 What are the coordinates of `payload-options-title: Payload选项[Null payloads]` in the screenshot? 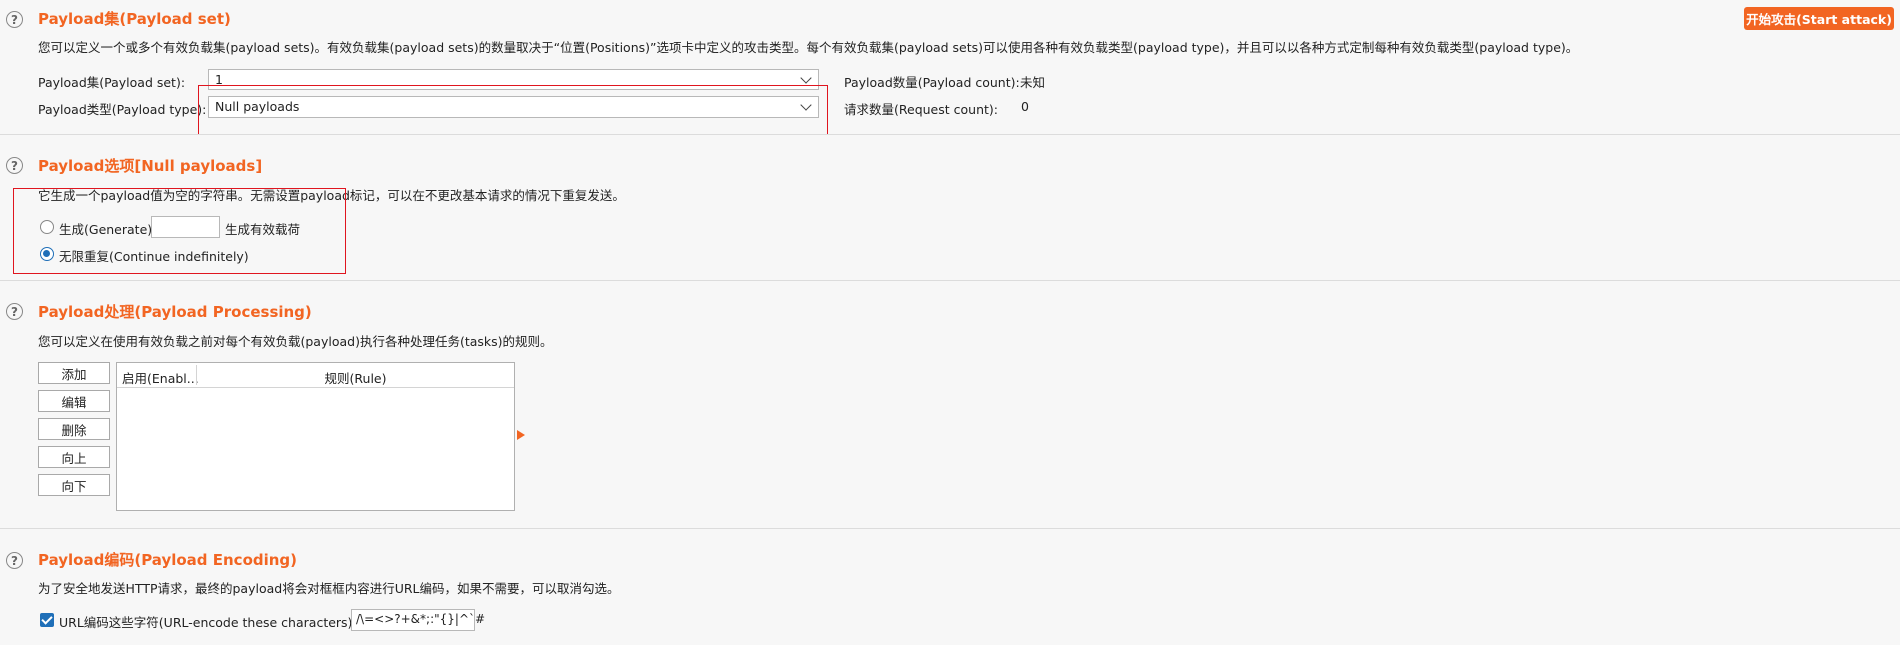 It's located at (150, 166).